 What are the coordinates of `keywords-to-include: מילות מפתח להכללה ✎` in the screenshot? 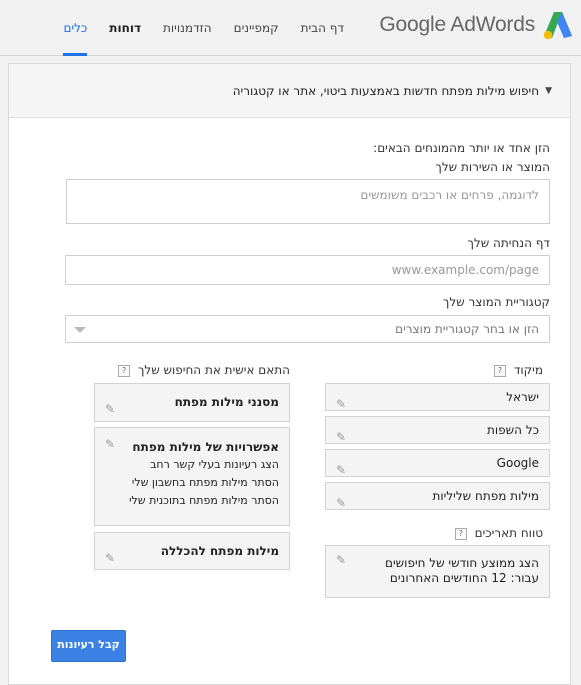 It's located at (192, 551).